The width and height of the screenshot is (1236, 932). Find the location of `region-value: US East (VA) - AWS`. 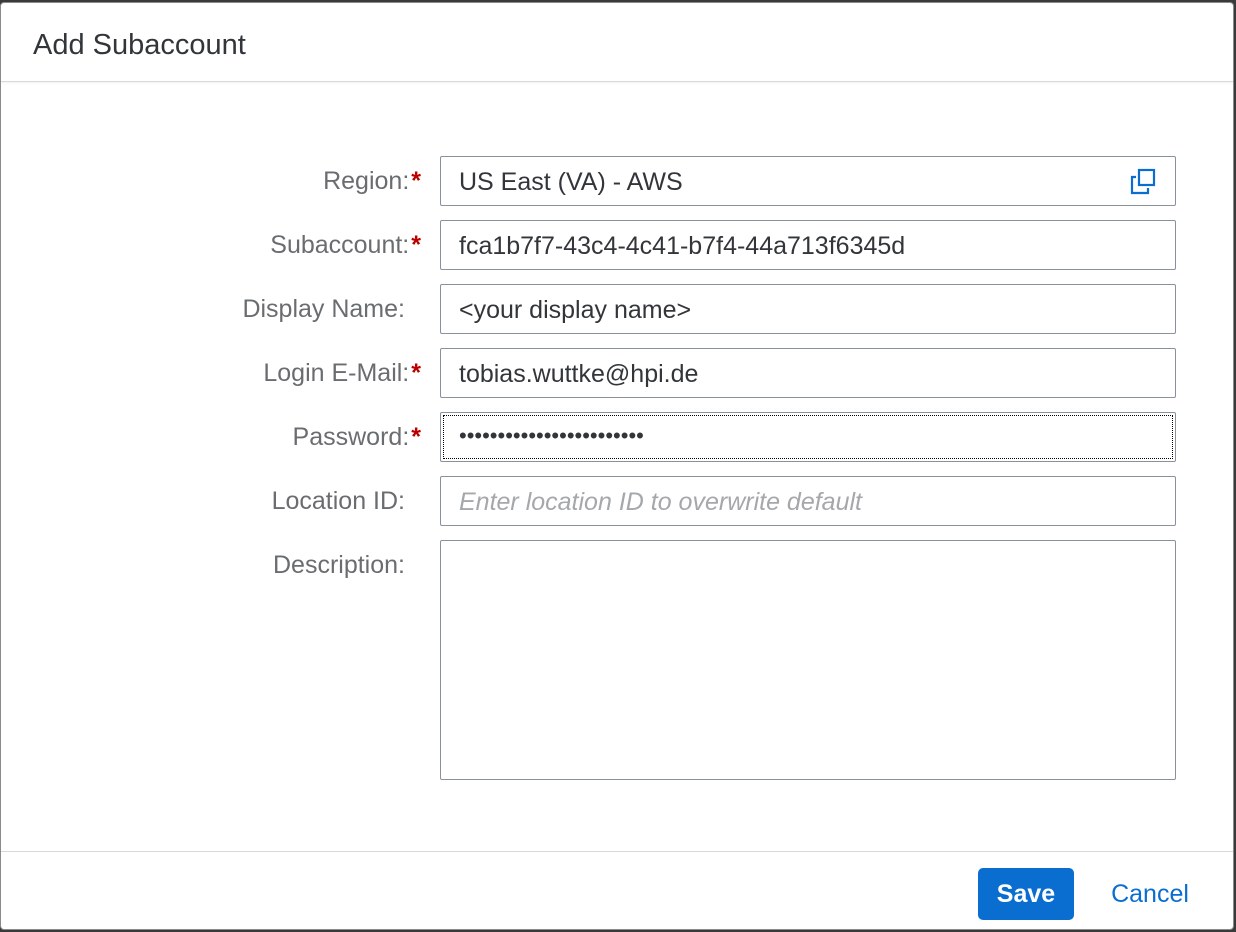

region-value: US East (VA) - AWS is located at coordinates (571, 182).